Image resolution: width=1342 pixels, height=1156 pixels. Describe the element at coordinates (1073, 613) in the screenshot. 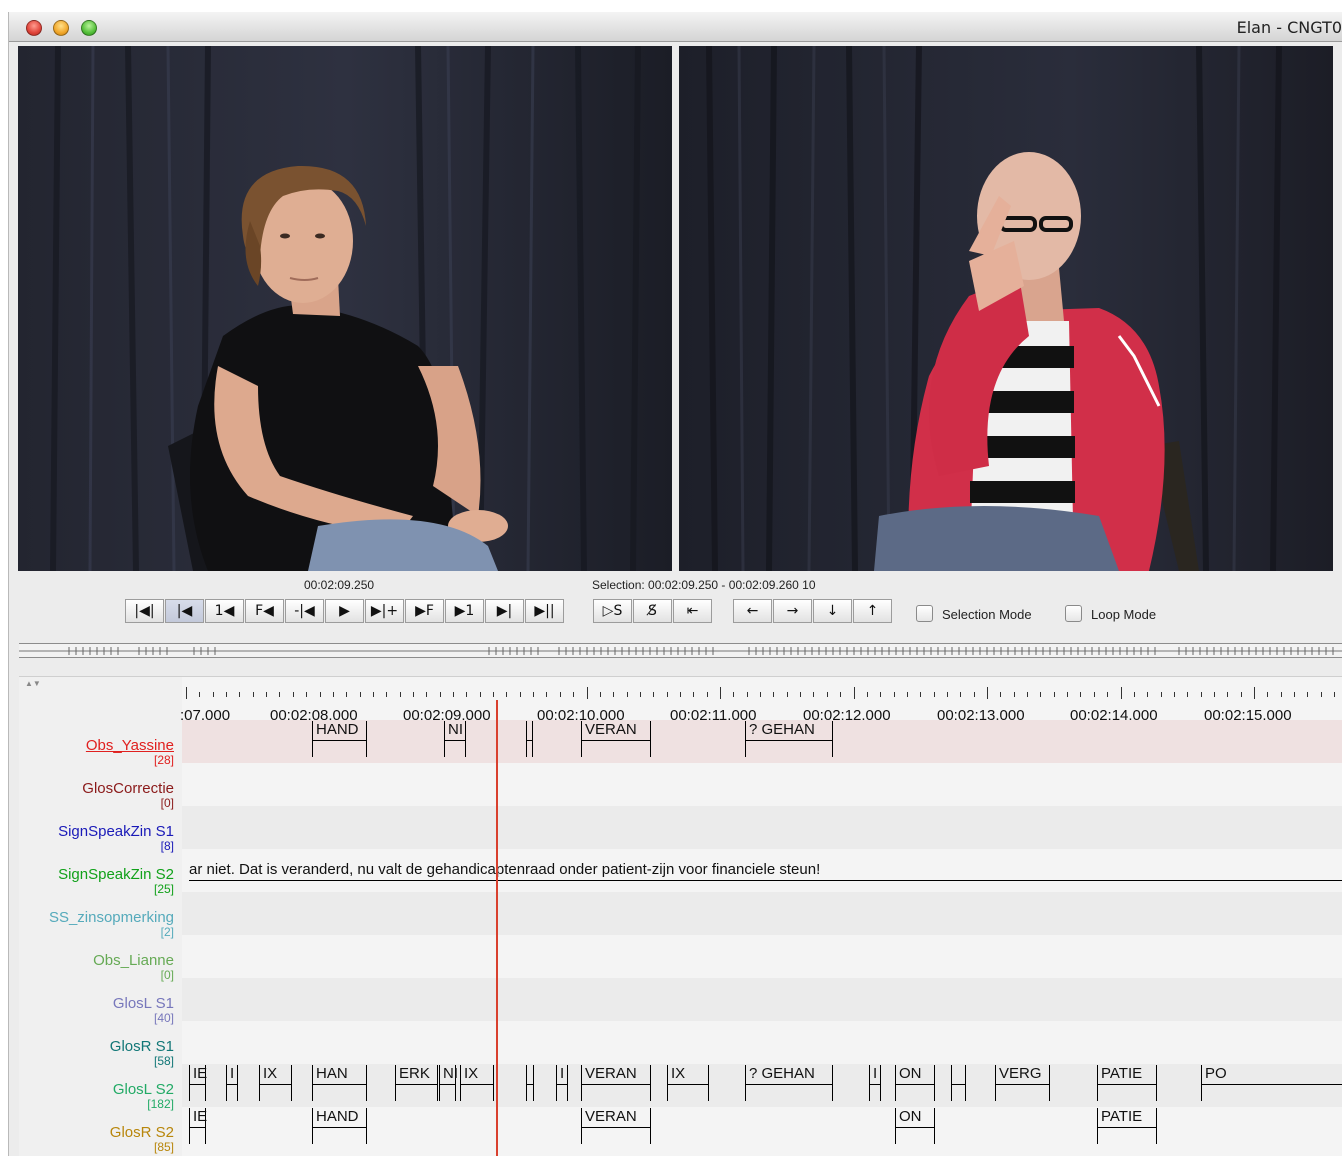

I see `loop-mode-checkbox` at that location.